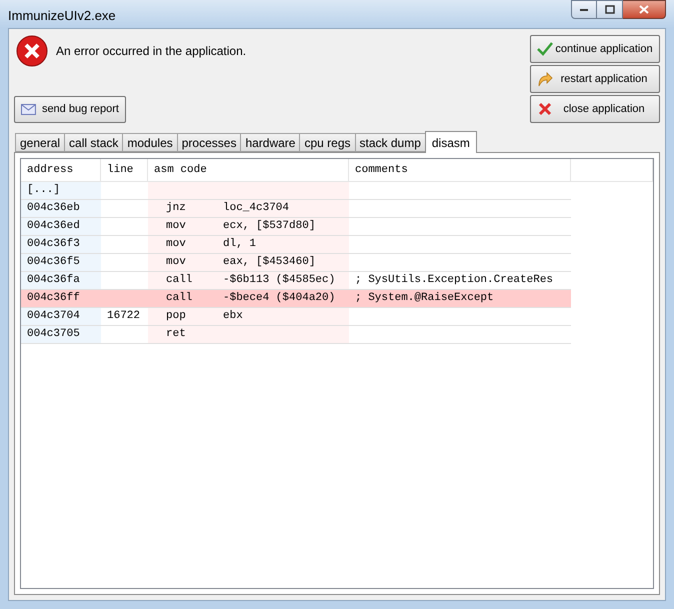 The width and height of the screenshot is (674, 609). Describe the element at coordinates (61, 170) in the screenshot. I see `column-header: address` at that location.